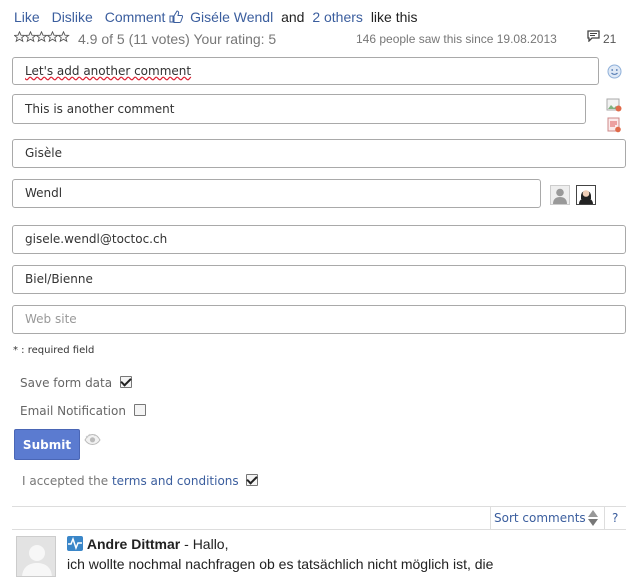  What do you see at coordinates (43, 153) in the screenshot?
I see `first-name-value: Gisèle` at bounding box center [43, 153].